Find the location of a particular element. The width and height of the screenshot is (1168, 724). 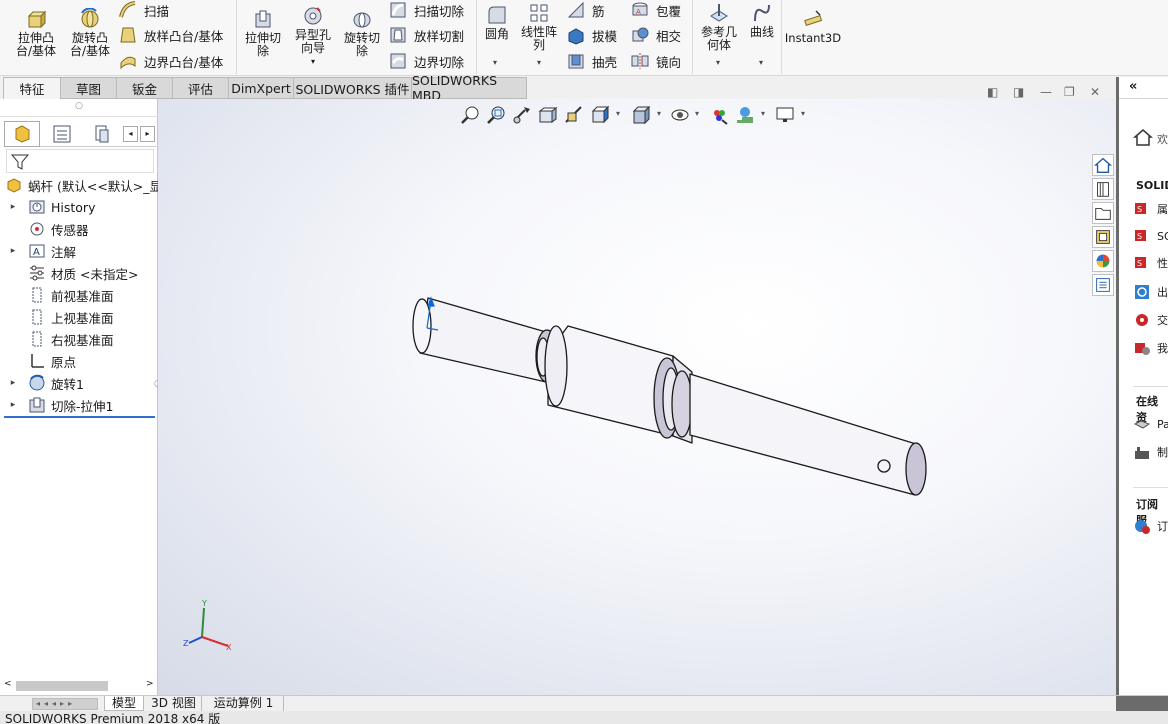

hole-wizard-dropdown-icon: ▾ is located at coordinates (313, 61).